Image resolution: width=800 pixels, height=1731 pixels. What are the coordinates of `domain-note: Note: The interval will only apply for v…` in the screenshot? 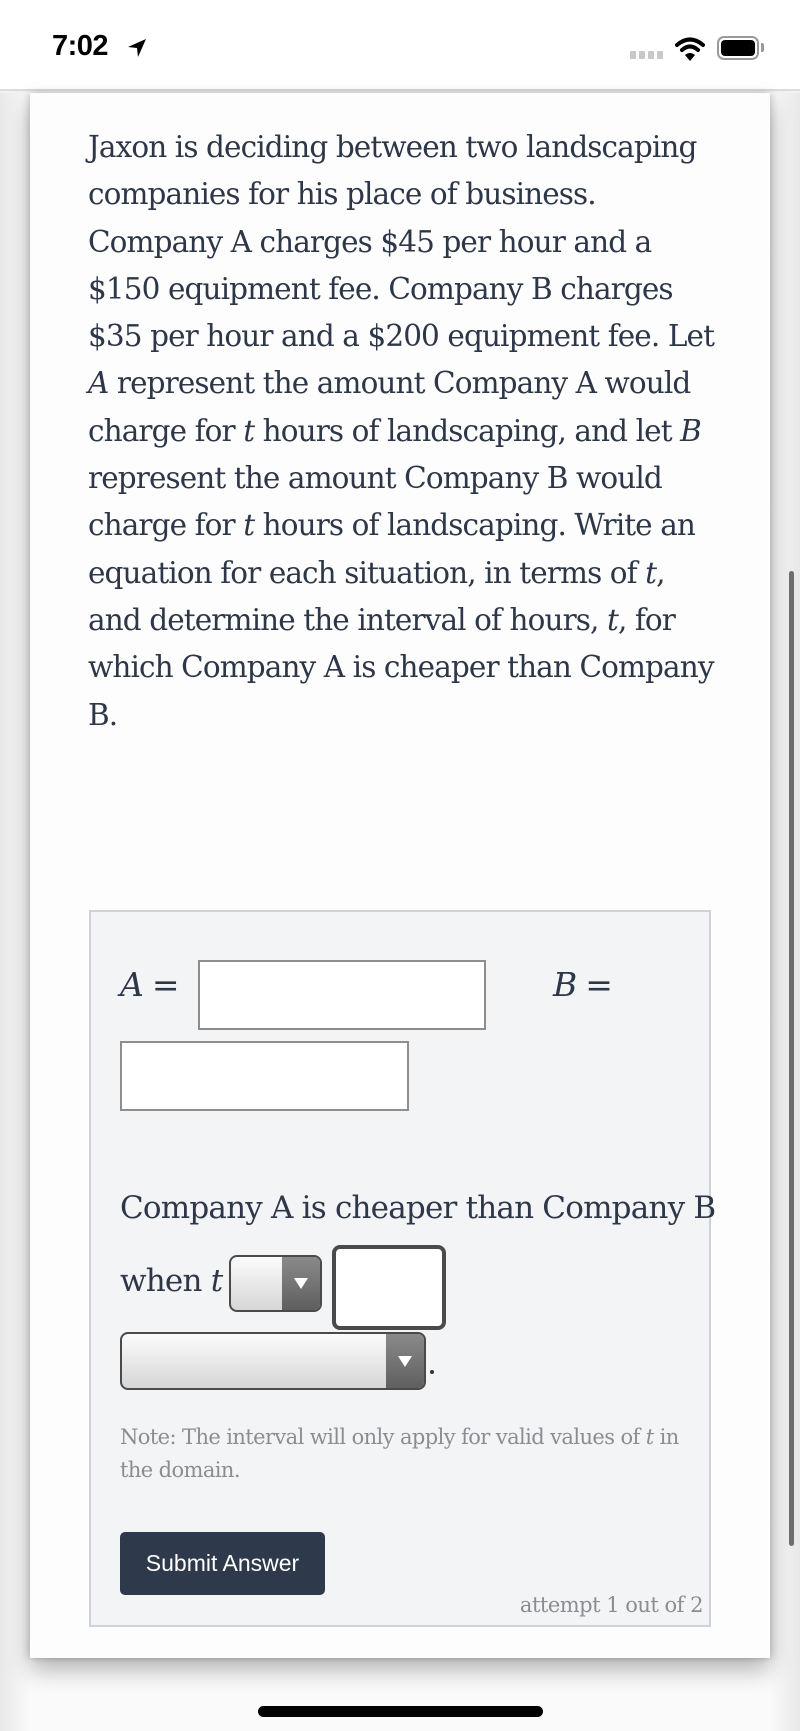 It's located at (412, 1454).